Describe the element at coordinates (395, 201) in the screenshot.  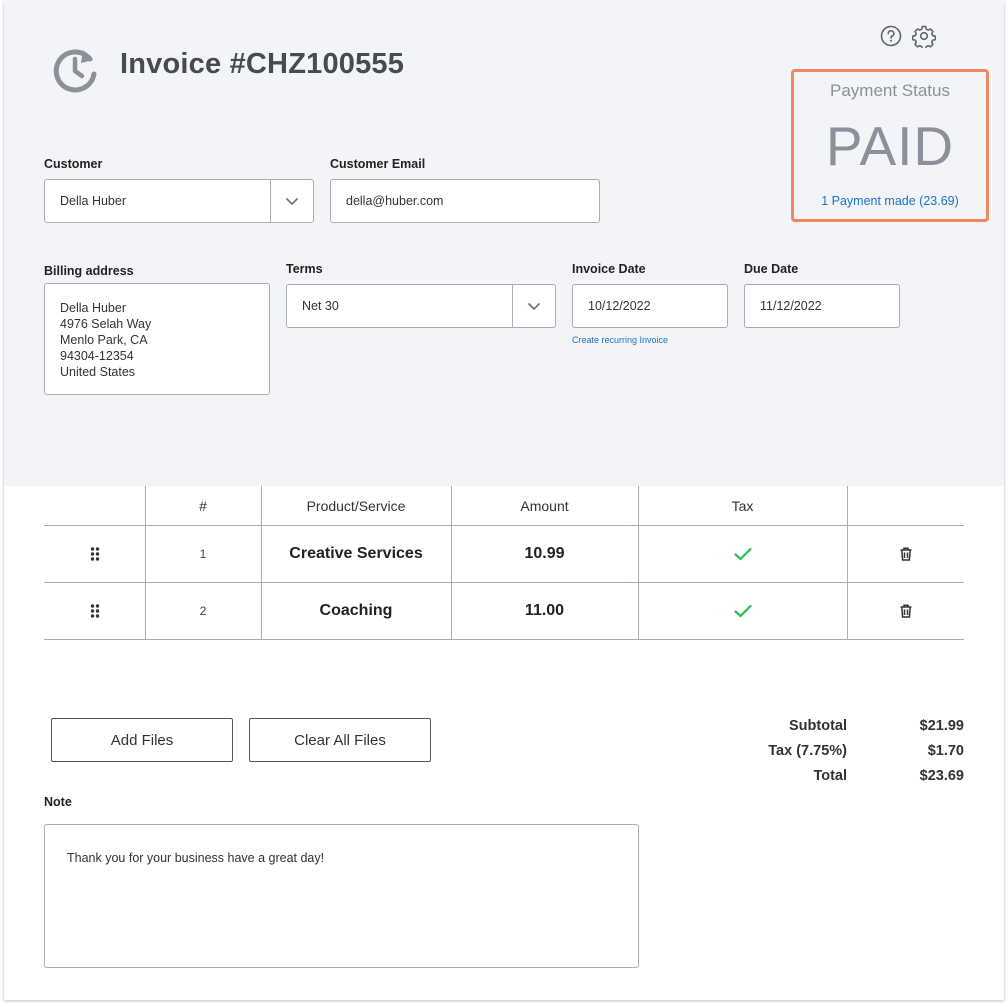
I see `customer-email-value: della@huber.com` at that location.